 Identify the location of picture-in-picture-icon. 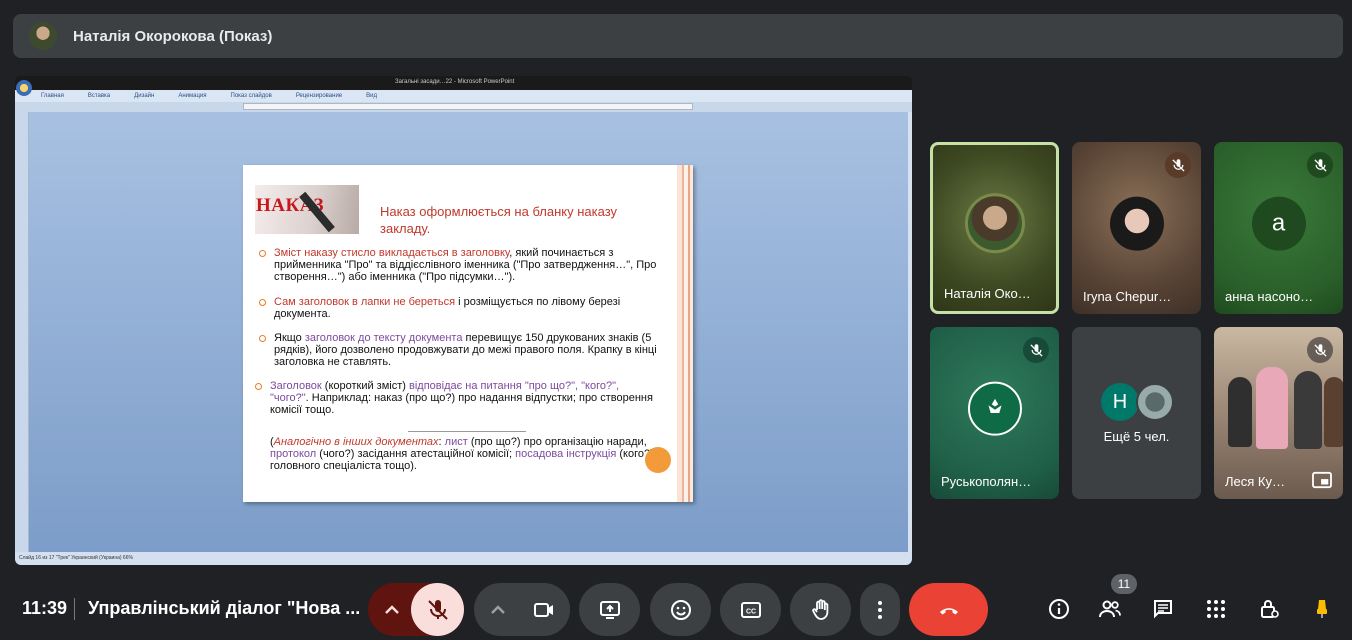
(1322, 480).